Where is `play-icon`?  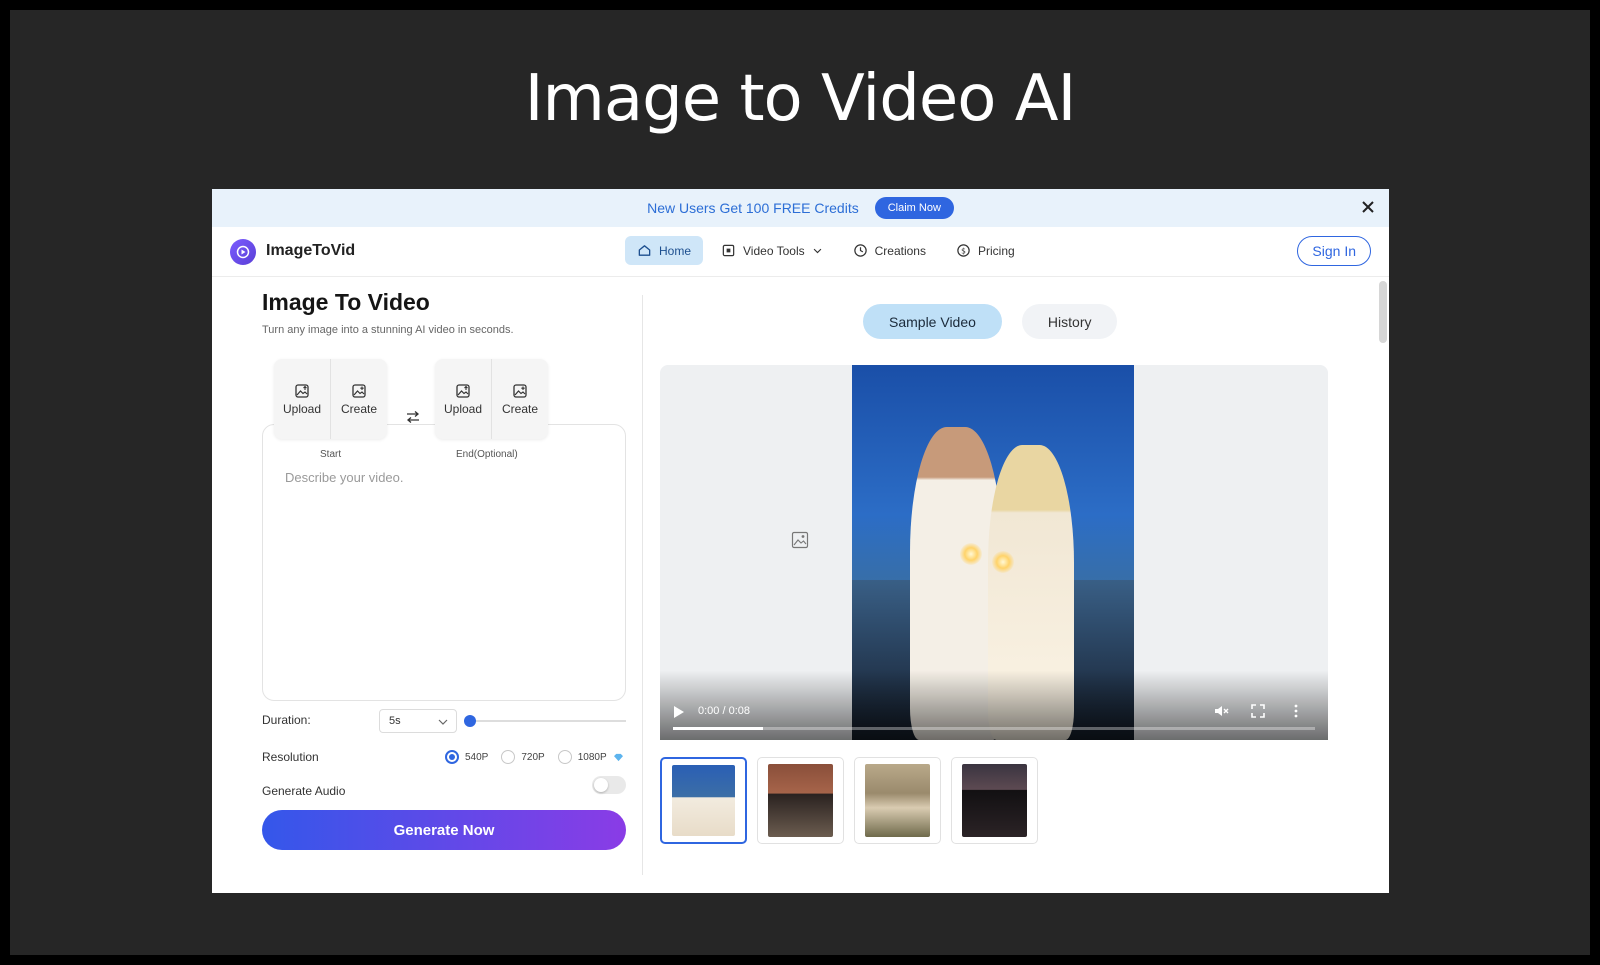 play-icon is located at coordinates (679, 712).